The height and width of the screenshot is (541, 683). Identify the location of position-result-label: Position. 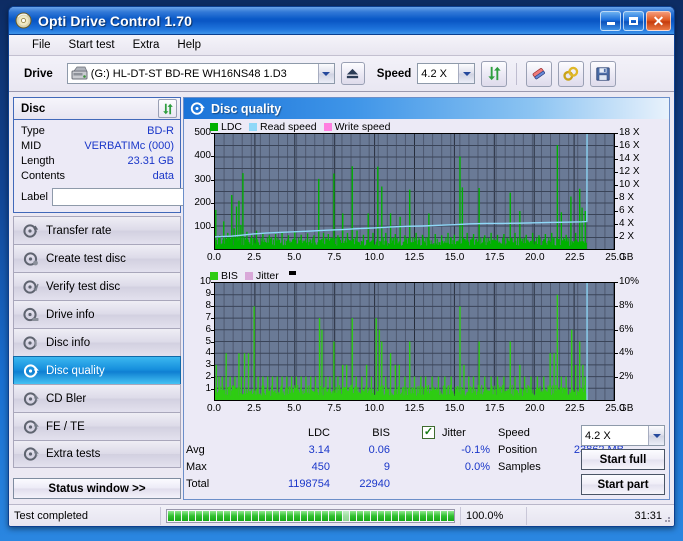
(518, 450).